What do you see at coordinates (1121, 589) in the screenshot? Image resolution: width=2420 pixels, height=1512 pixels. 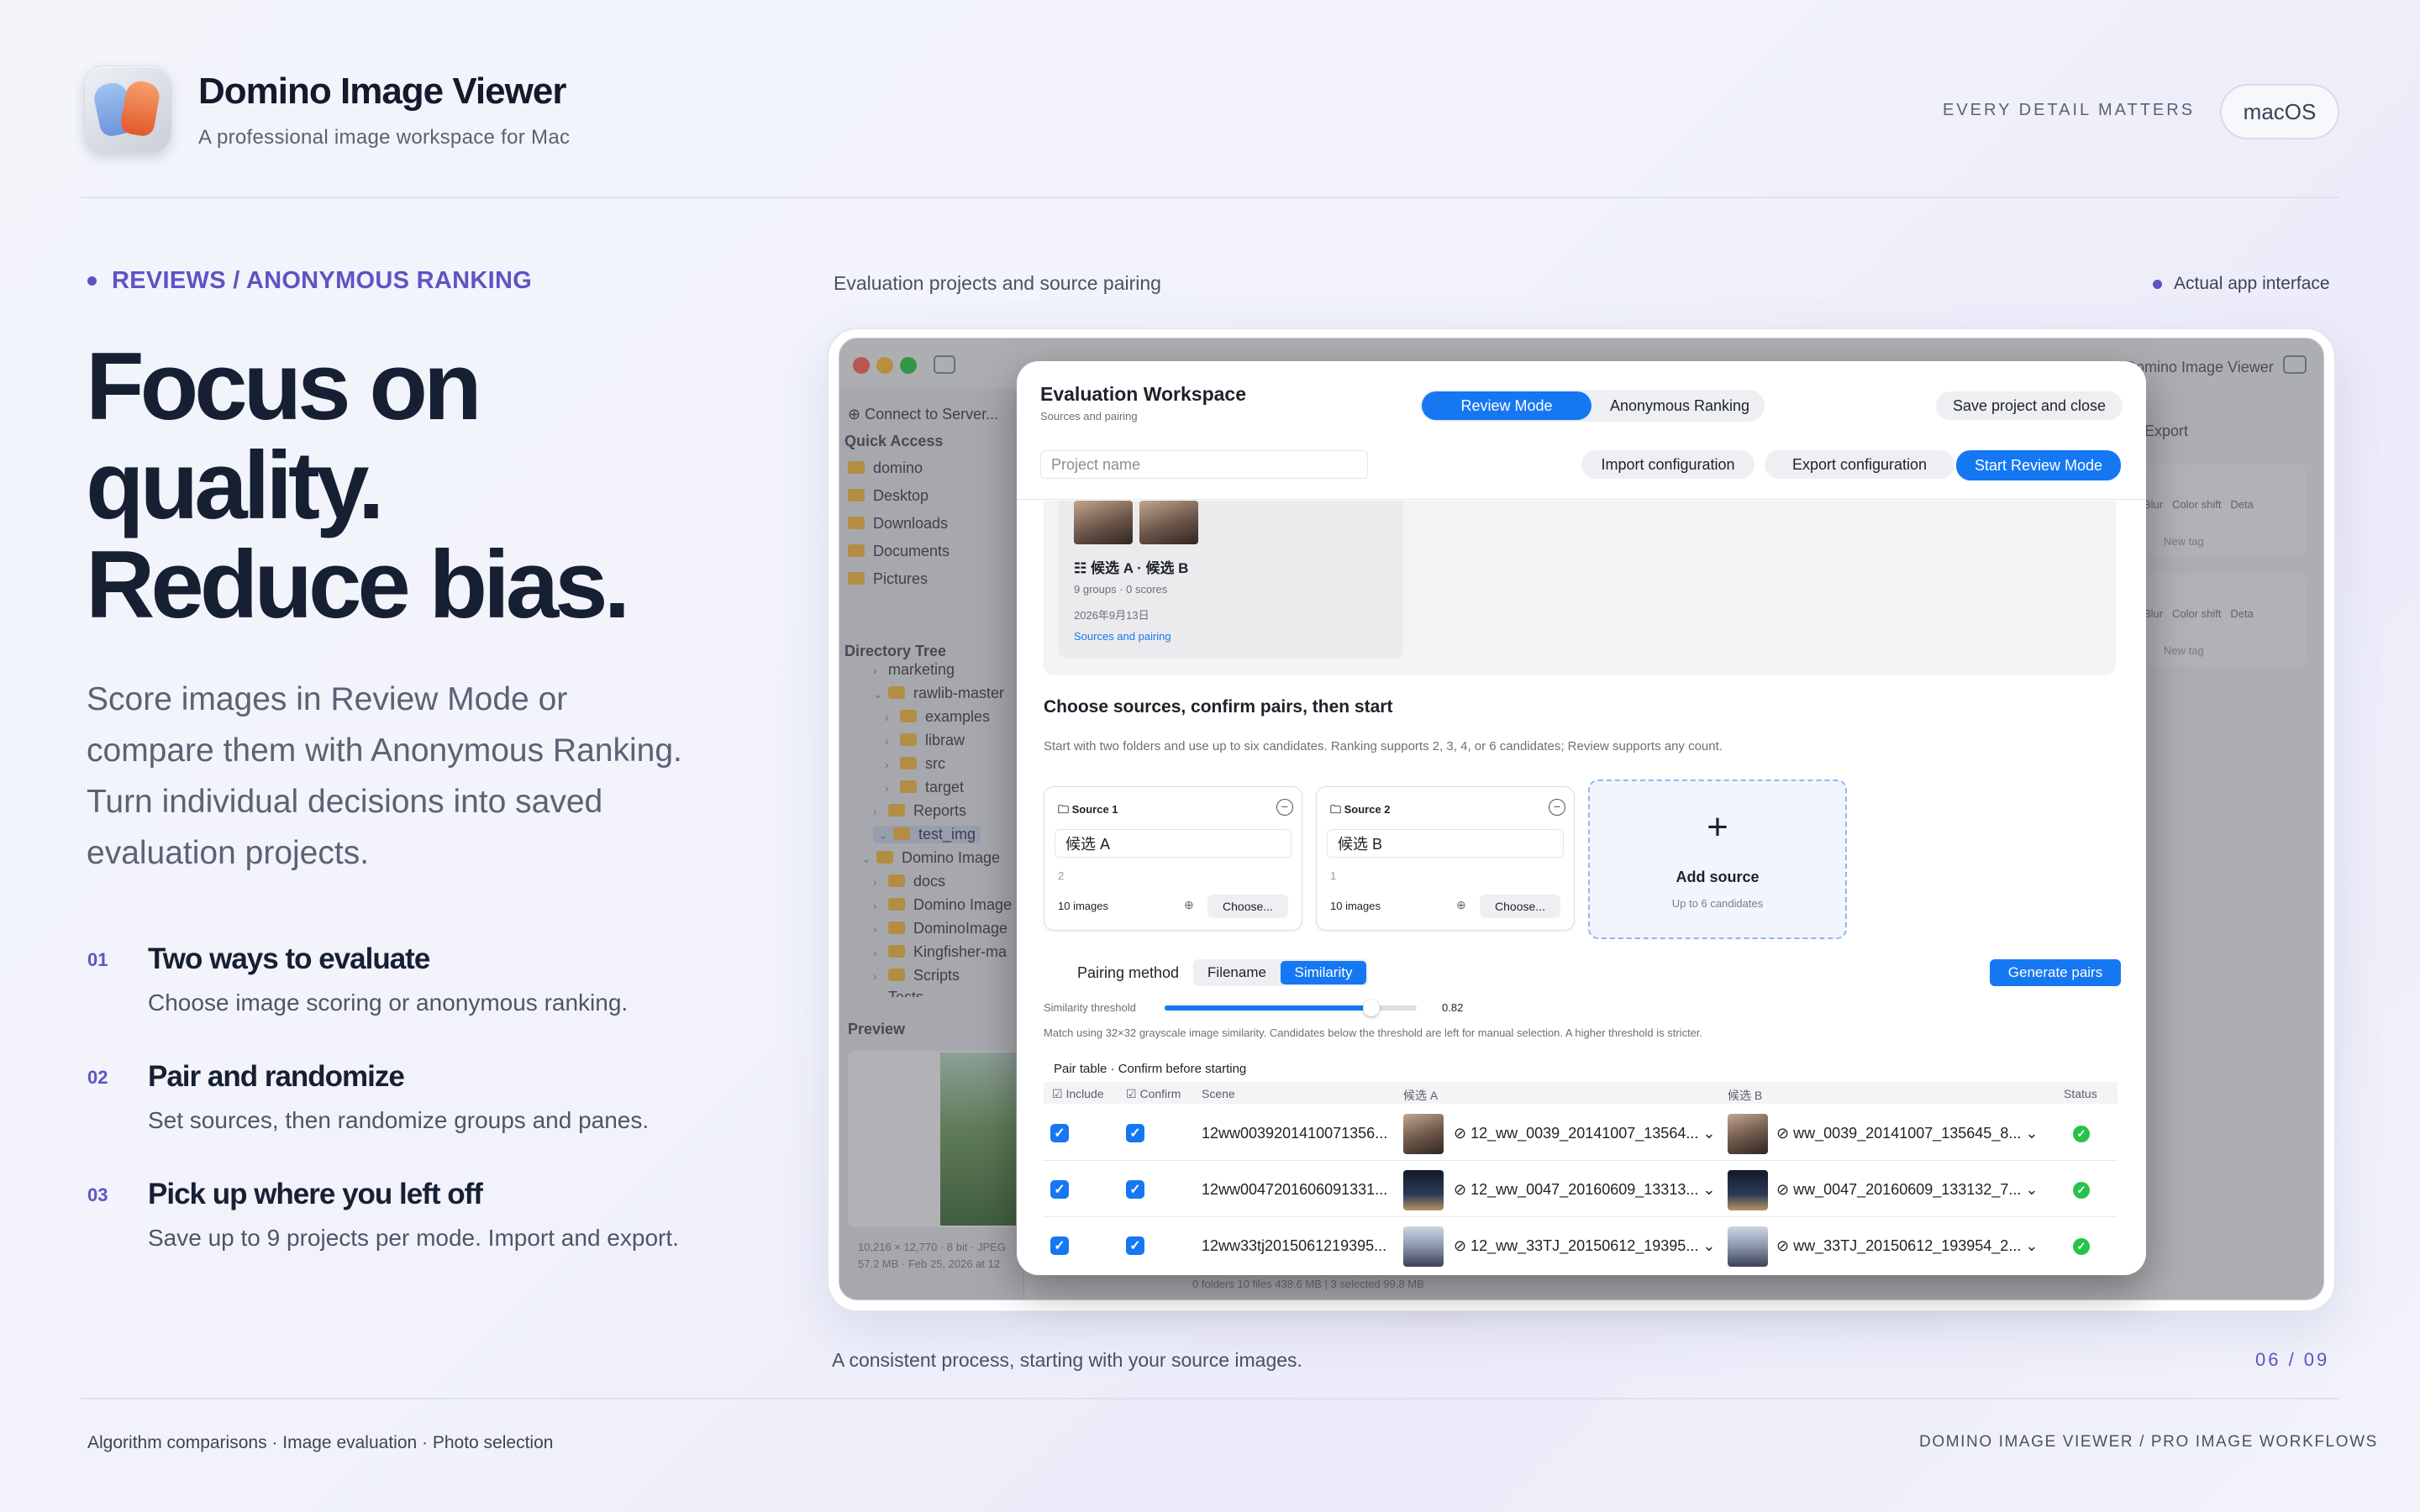 I see `project-meta: 9 groups · 0 scores` at bounding box center [1121, 589].